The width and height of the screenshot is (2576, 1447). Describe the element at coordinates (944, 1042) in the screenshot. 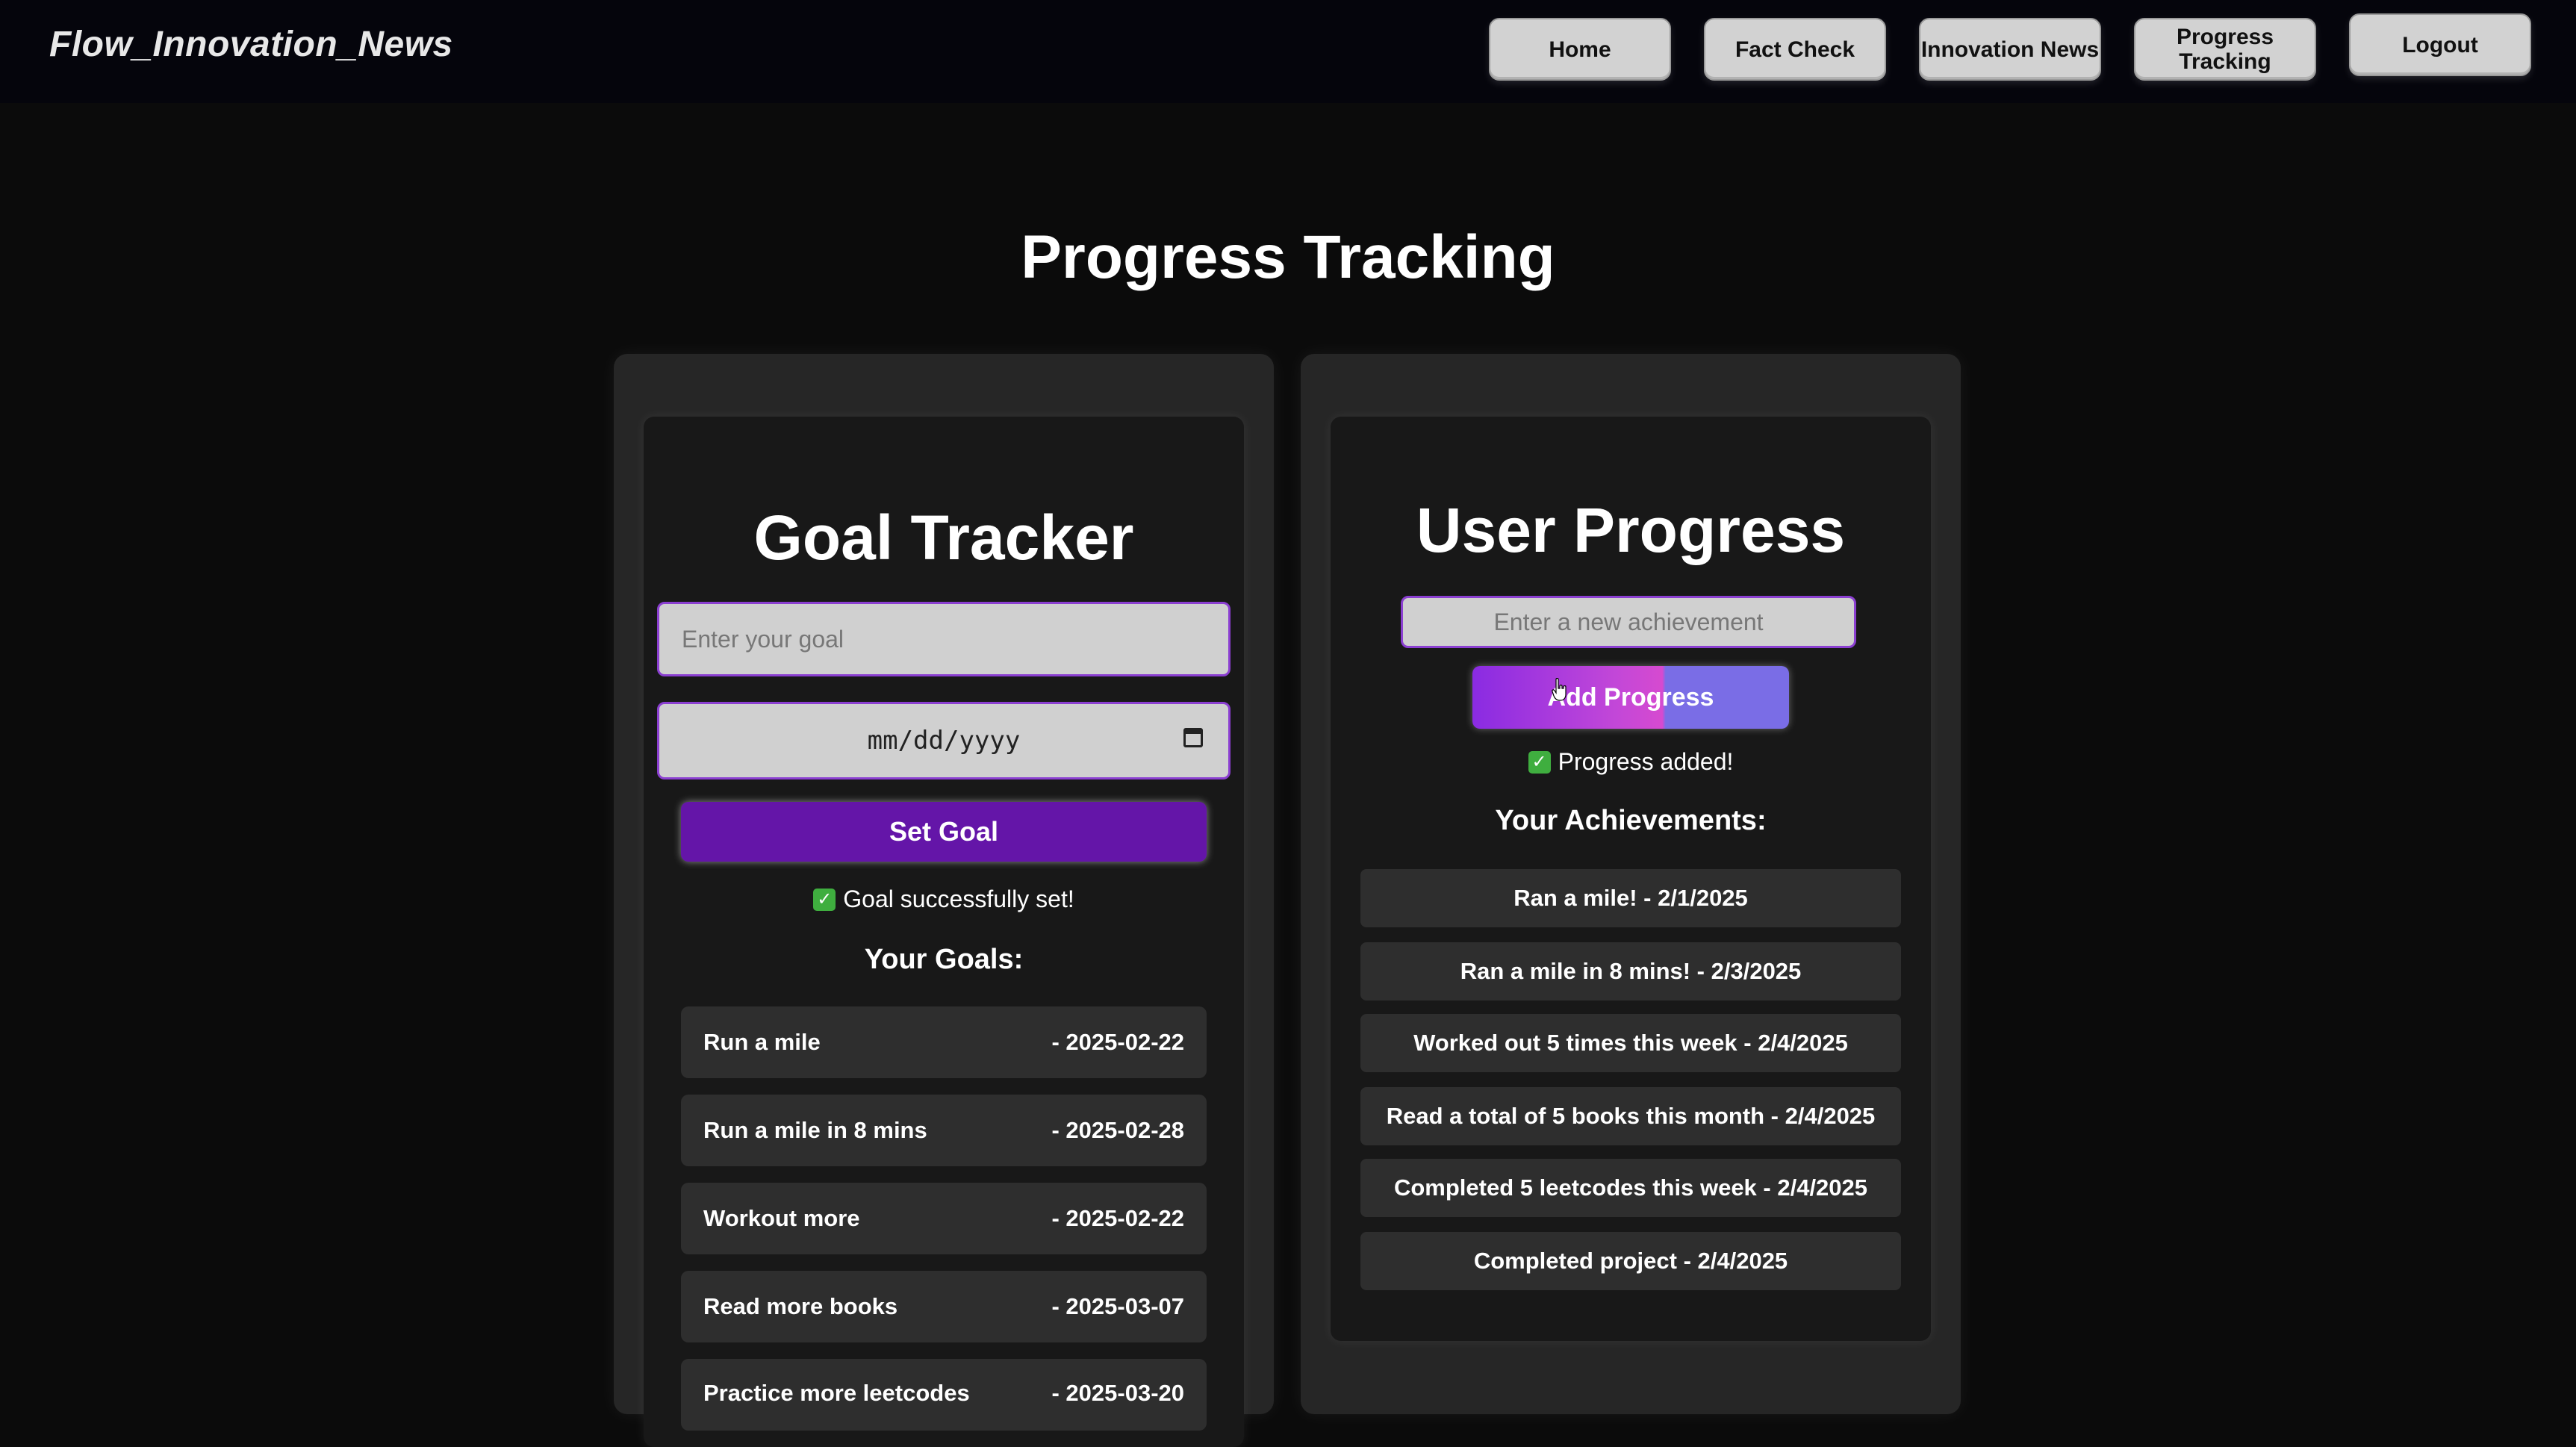

I see `goal-list-item: Run a mile - 2025-02-22` at that location.